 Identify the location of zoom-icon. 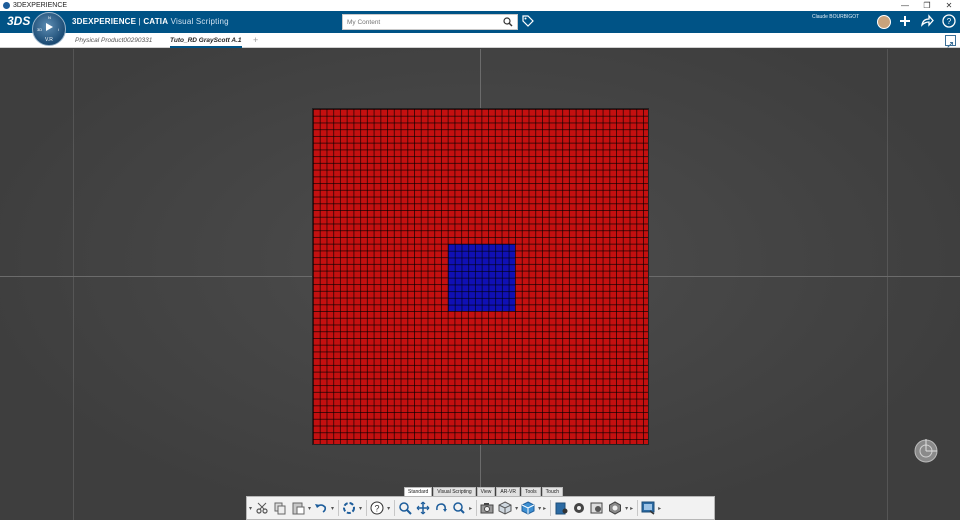
(405, 508).